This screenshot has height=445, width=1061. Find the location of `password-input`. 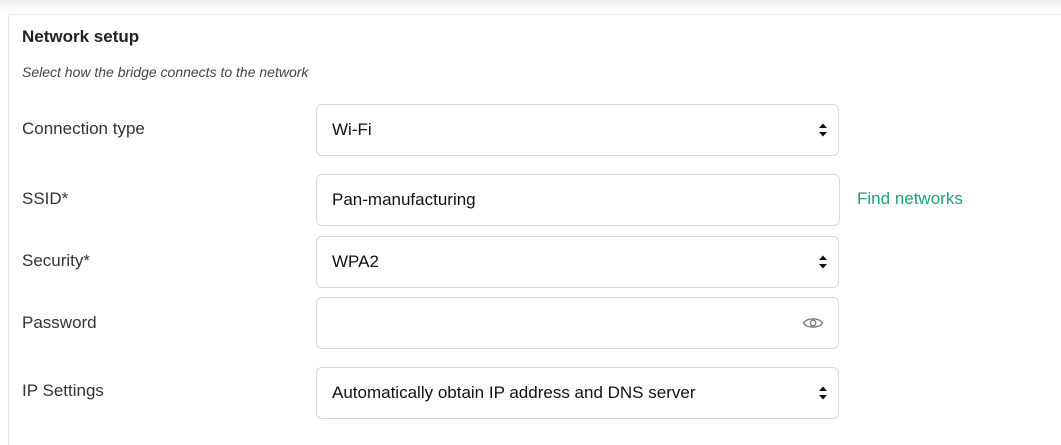

password-input is located at coordinates (577, 323).